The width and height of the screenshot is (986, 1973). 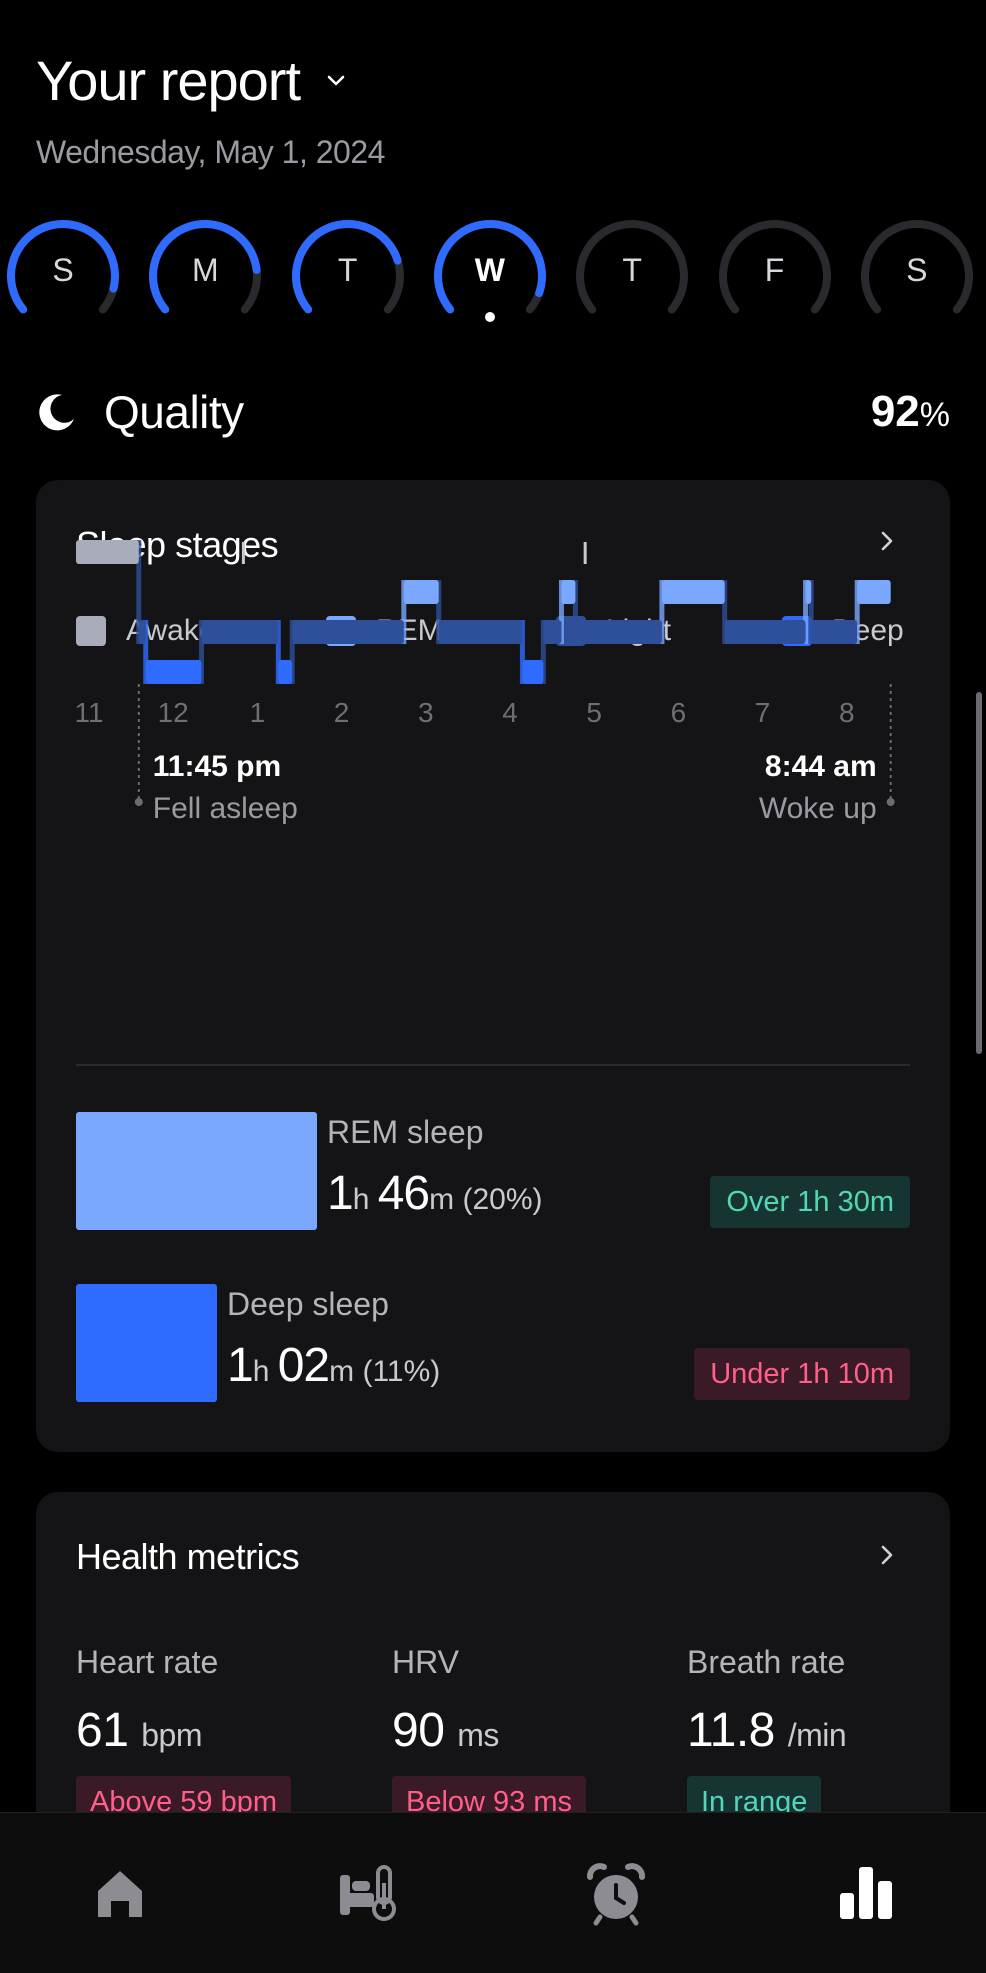 I want to click on bed-temperature-icon, so click(x=368, y=1893).